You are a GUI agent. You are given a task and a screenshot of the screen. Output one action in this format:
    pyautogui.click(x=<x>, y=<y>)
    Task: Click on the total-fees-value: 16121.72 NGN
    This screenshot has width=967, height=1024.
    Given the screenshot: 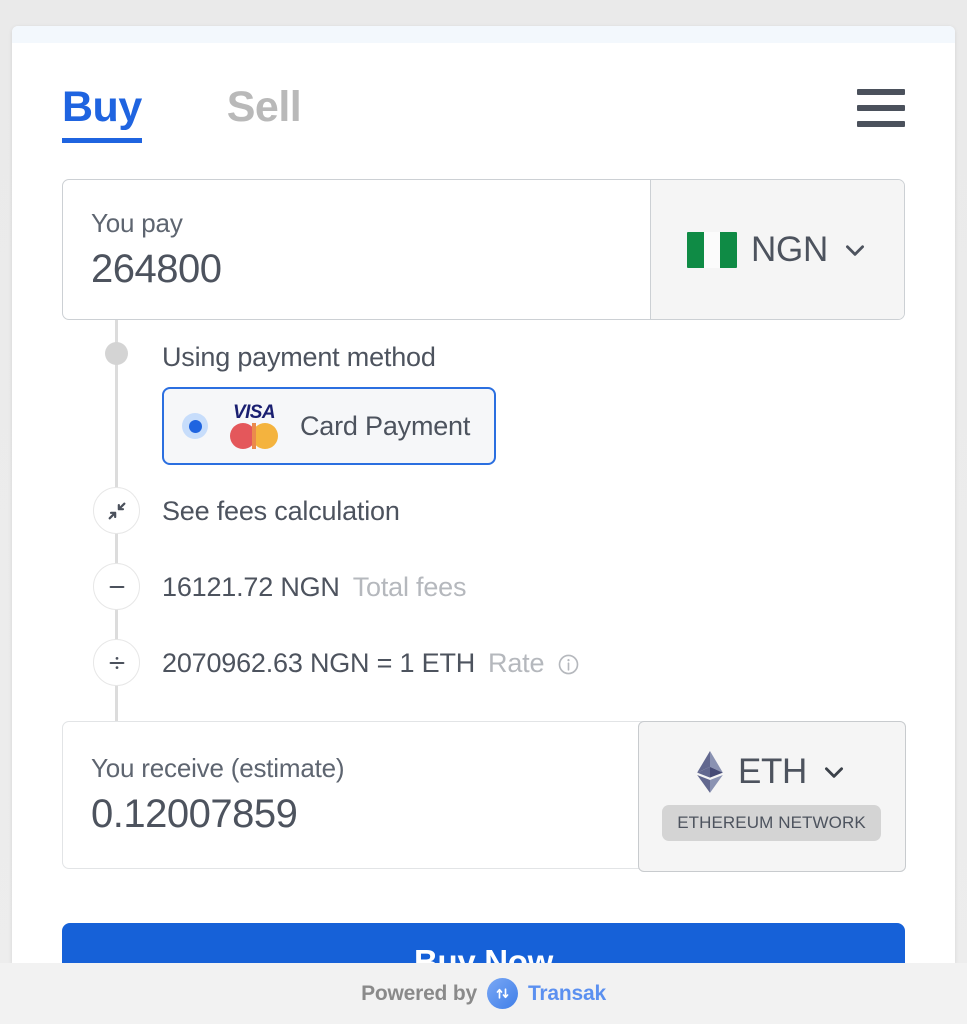 What is the action you would take?
    pyautogui.click(x=251, y=586)
    